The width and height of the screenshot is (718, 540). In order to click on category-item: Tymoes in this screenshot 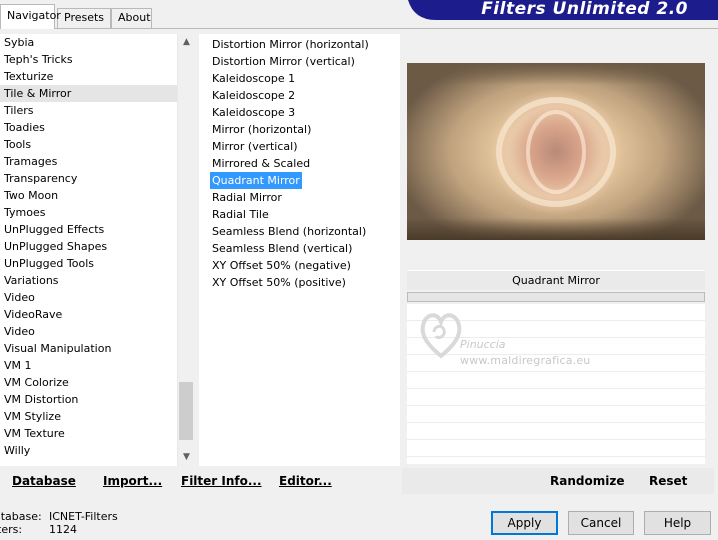, I will do `click(89, 212)`.